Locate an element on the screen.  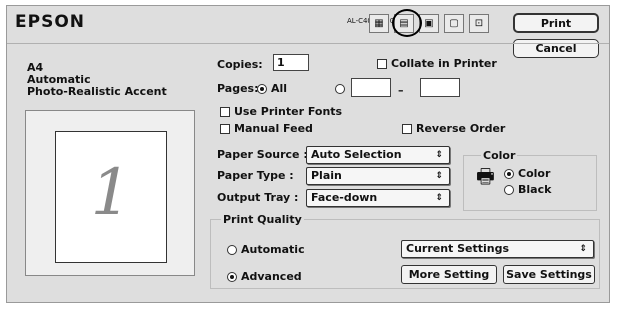
collate-label: Collate in Printer is located at coordinates (444, 63).